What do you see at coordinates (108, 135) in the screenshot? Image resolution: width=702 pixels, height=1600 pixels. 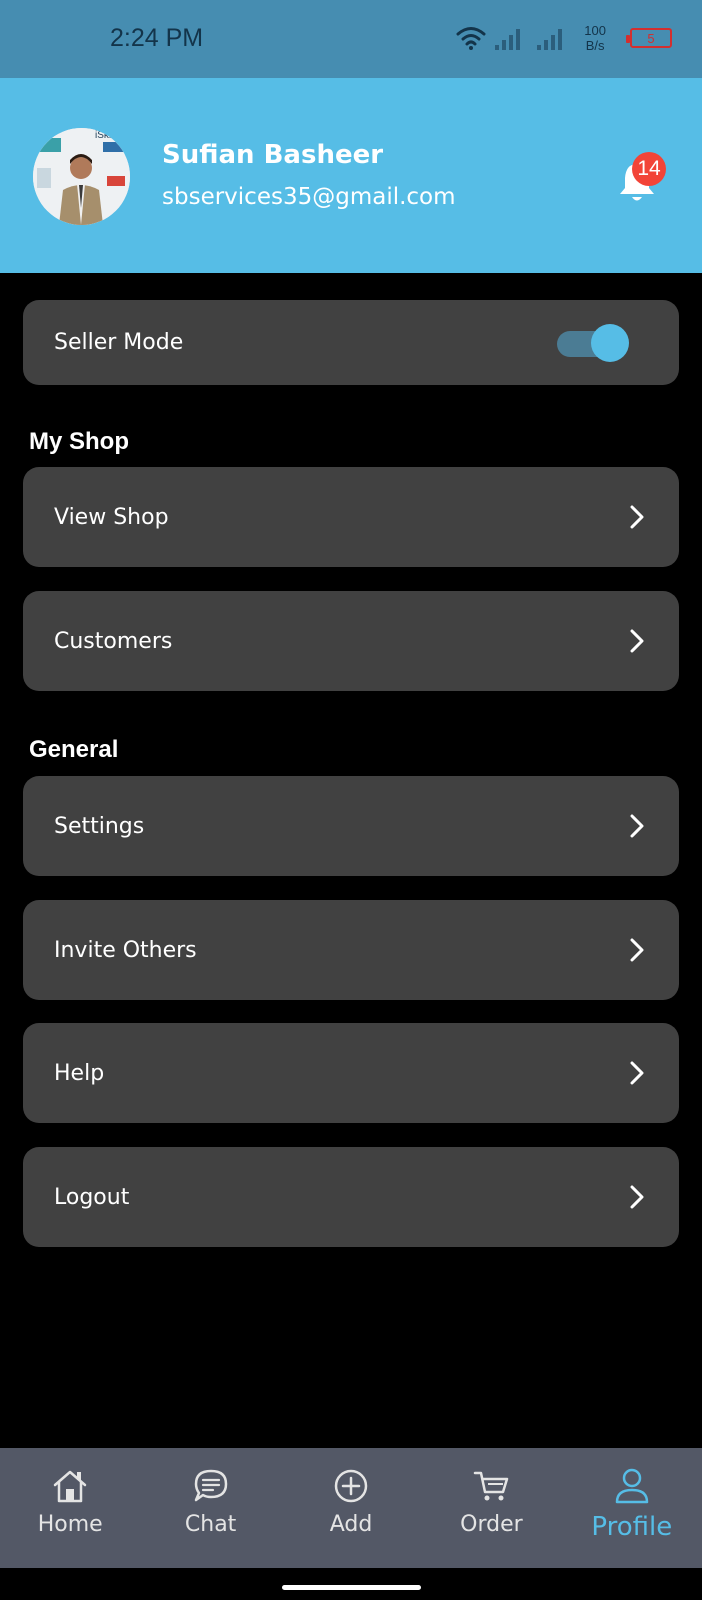 I see `avatar-logo-text: iSkills` at bounding box center [108, 135].